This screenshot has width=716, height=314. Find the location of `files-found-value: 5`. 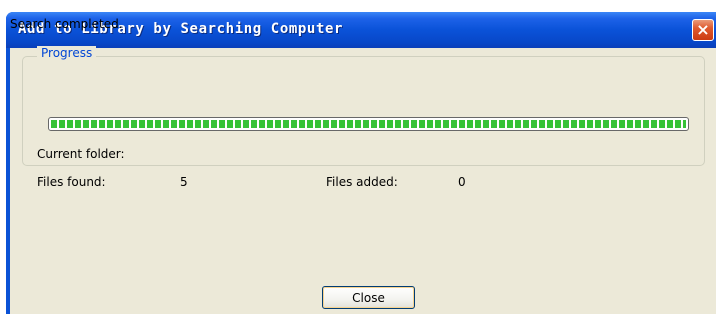

files-found-value: 5 is located at coordinates (184, 182).